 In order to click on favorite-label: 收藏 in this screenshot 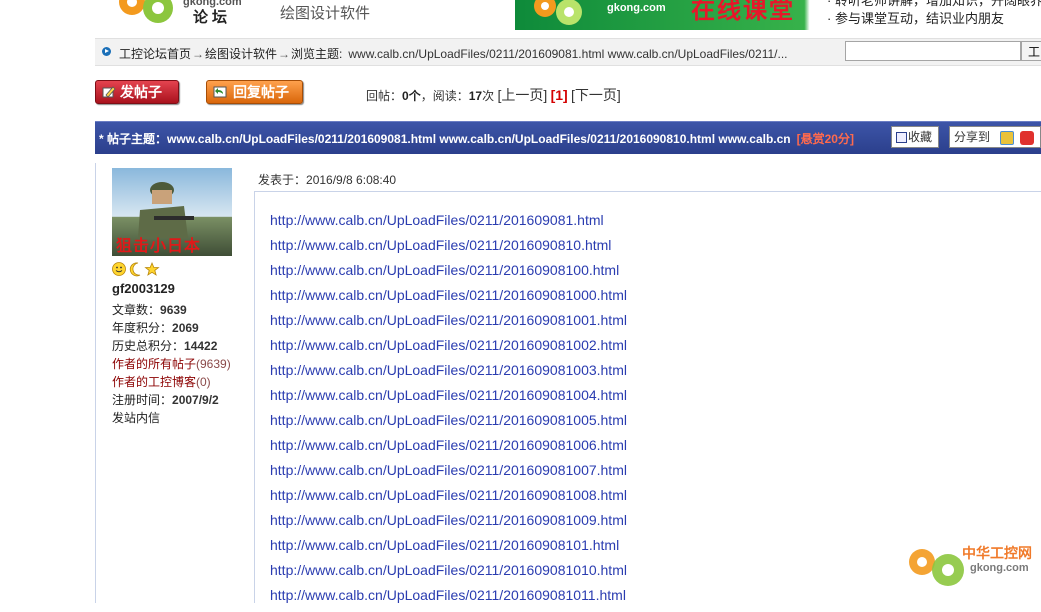, I will do `click(920, 137)`.